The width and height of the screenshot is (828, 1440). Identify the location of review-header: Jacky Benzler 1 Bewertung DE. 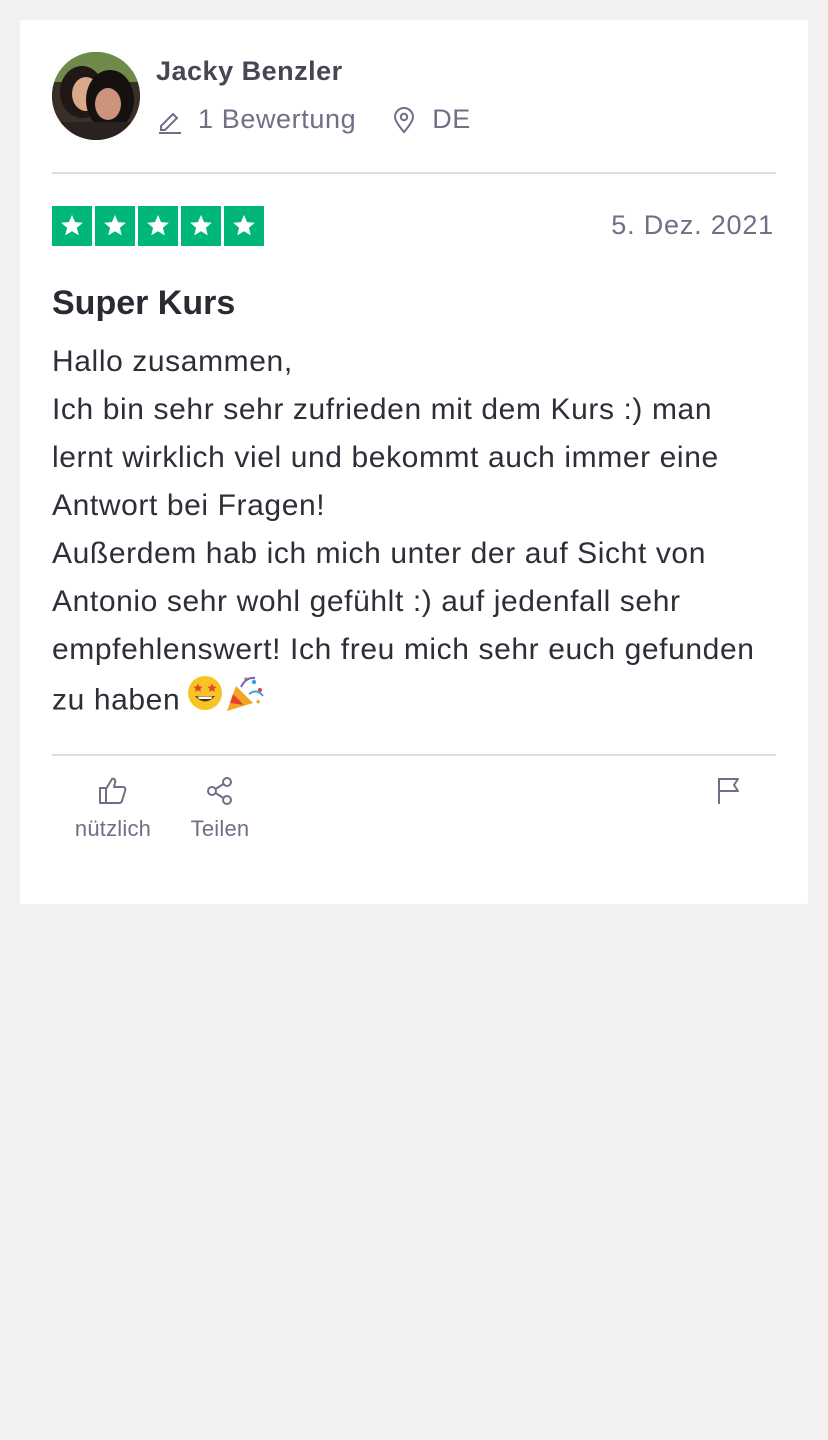
(414, 97).